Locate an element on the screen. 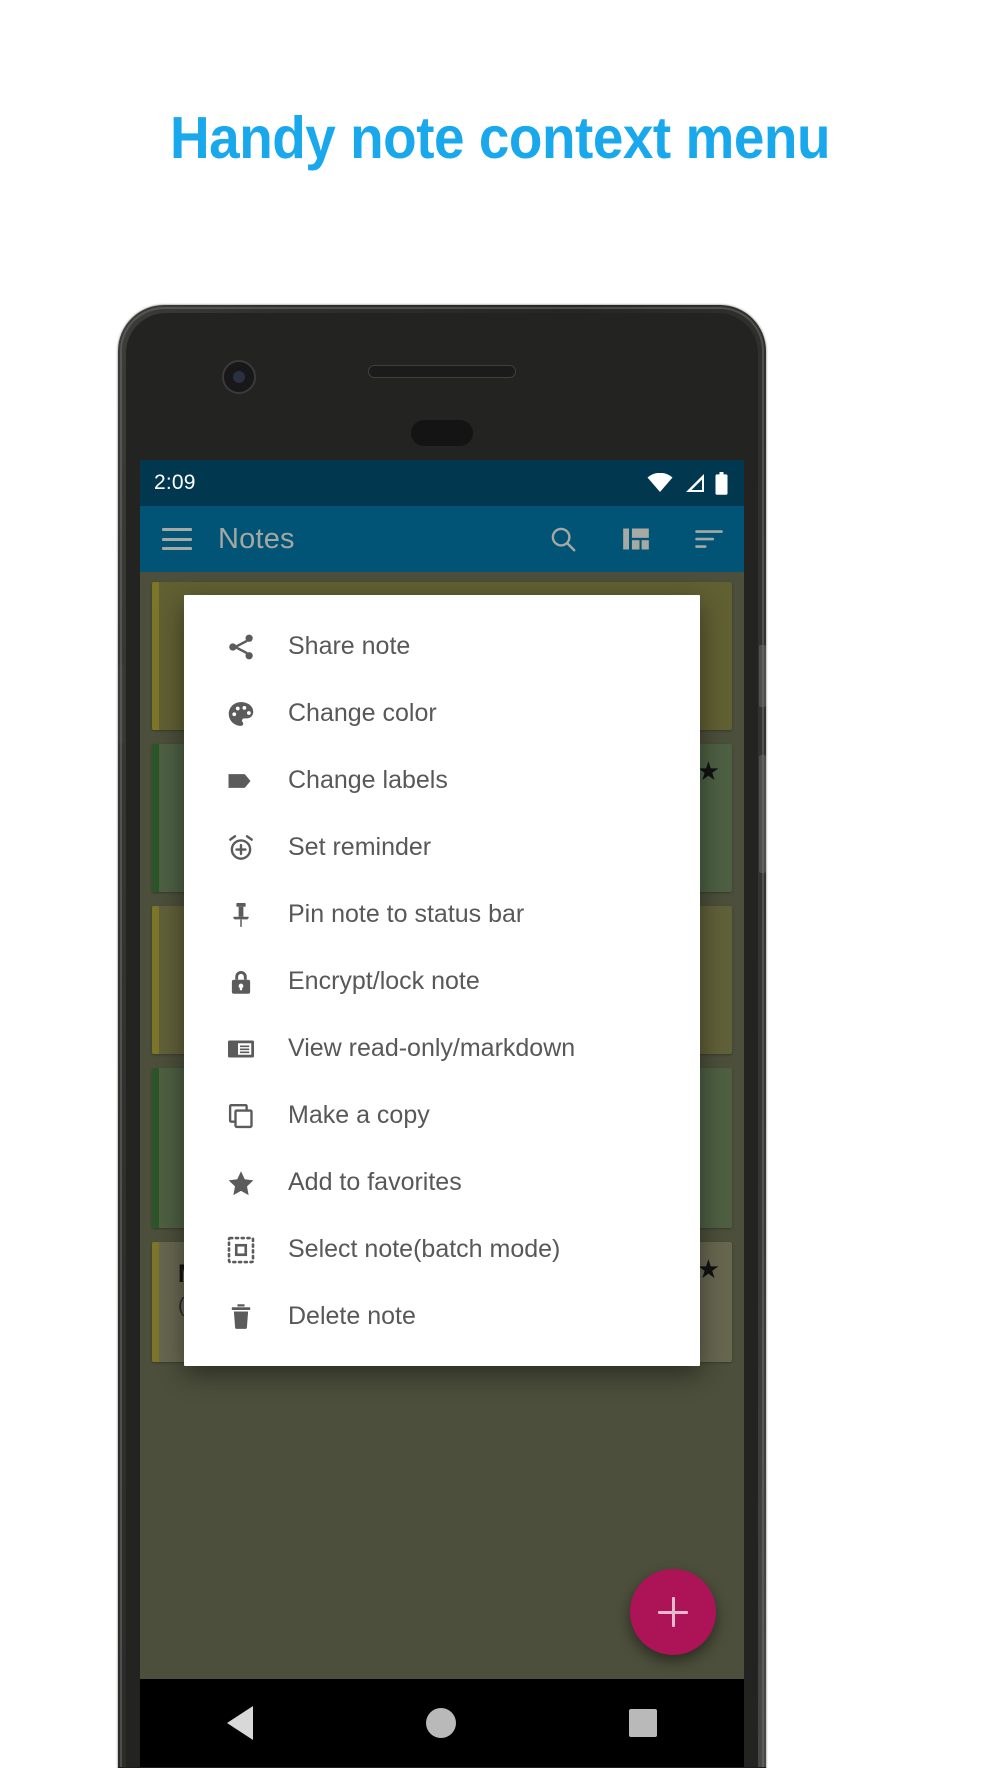 The height and width of the screenshot is (1768, 1000). status-bar-time: 2:09 is located at coordinates (175, 482).